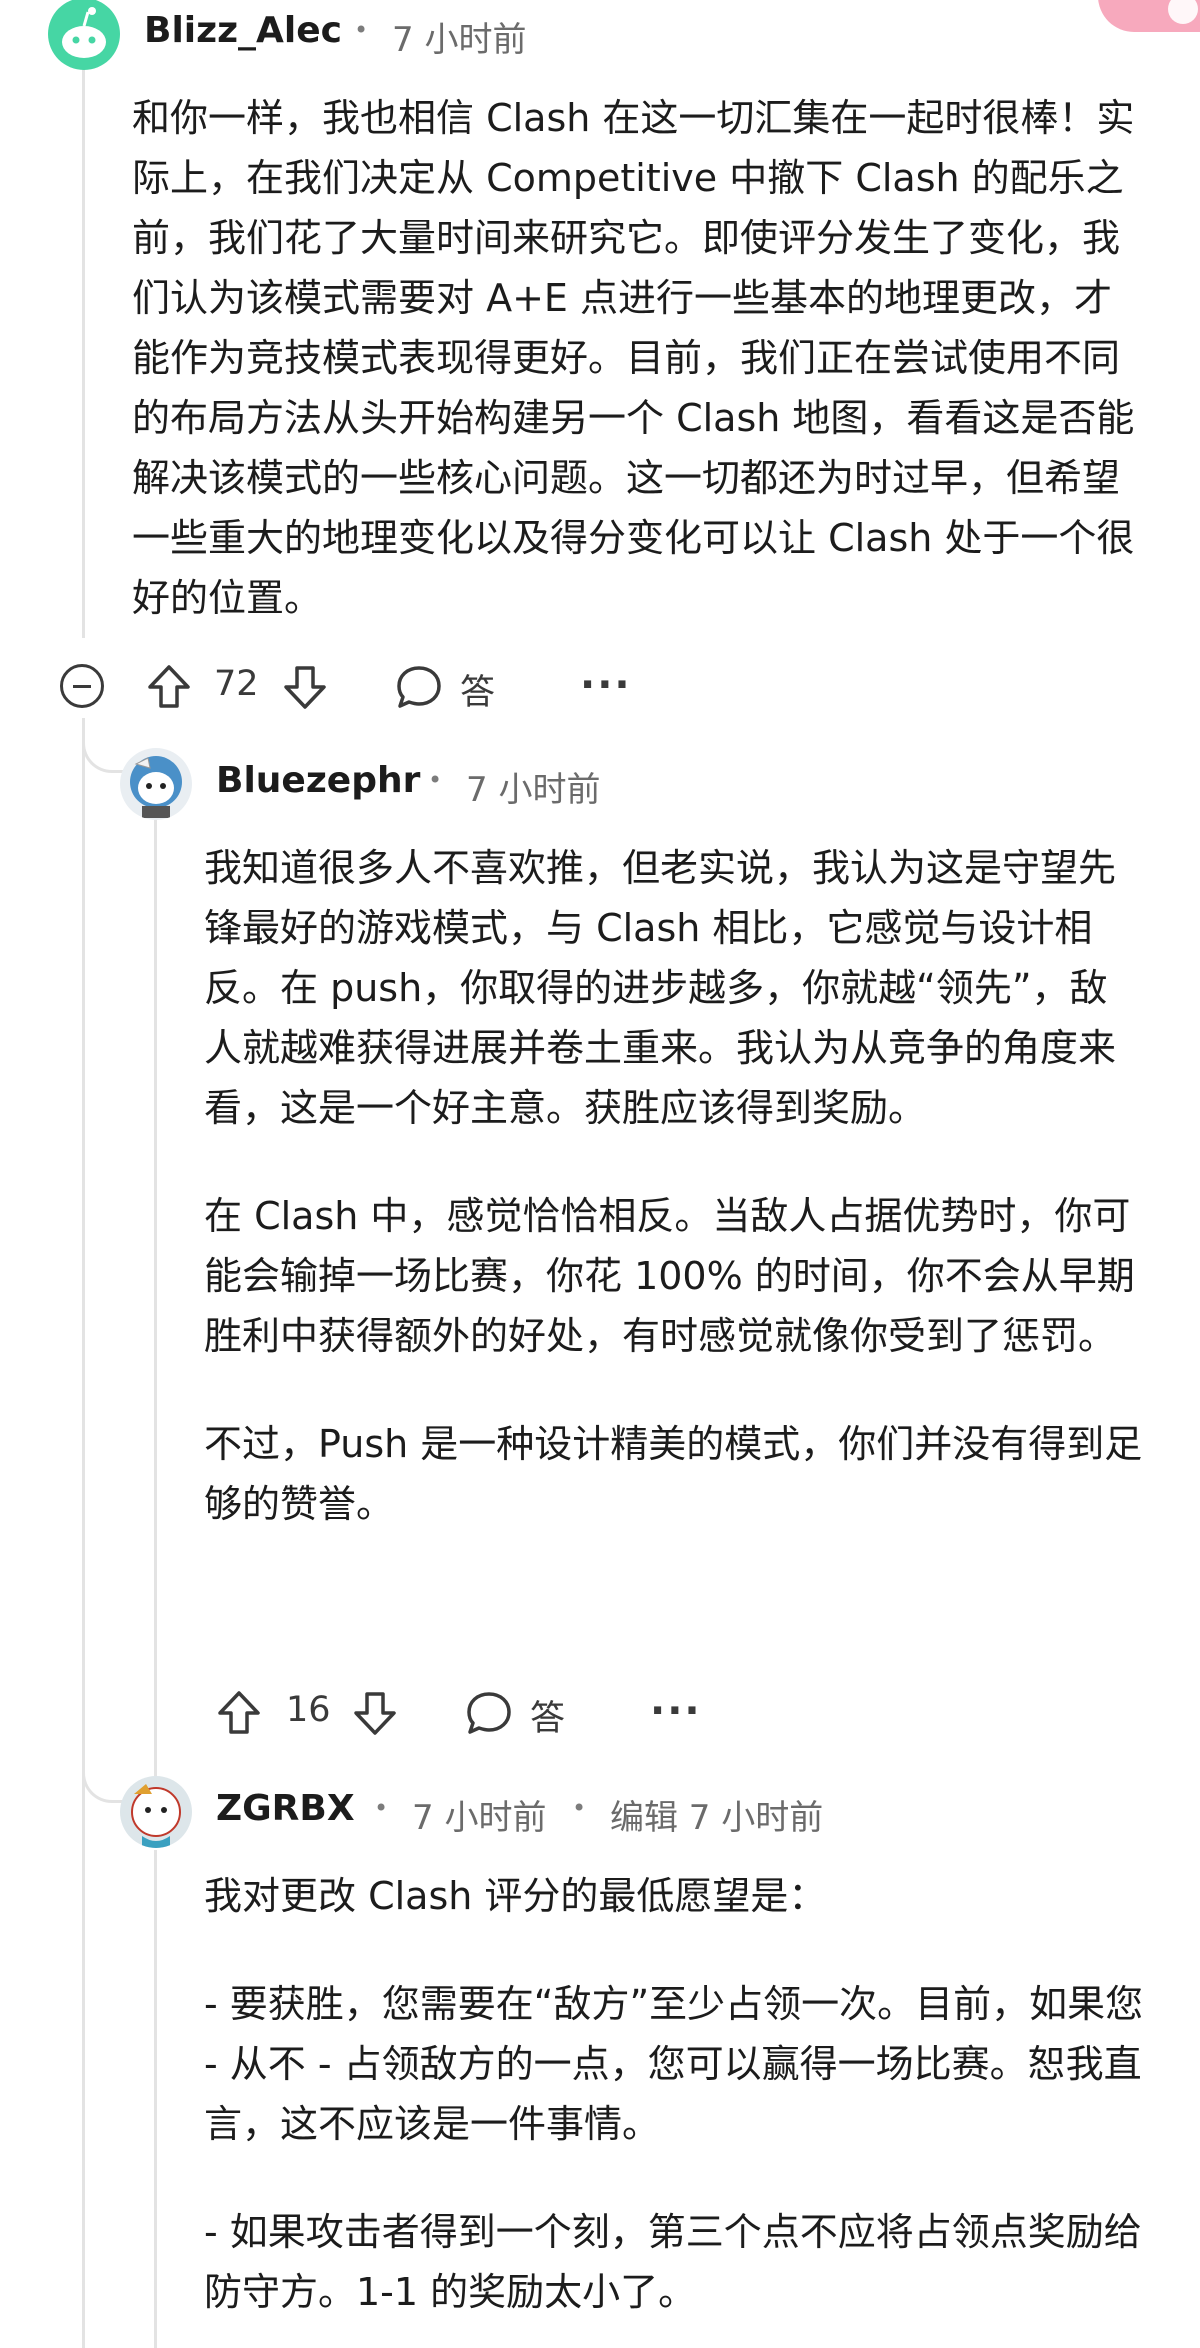  I want to click on comment-paragraph: 不过，Push 是一种设计精美的模式，你们并没有得到足够的赞誉。, so click(673, 1474).